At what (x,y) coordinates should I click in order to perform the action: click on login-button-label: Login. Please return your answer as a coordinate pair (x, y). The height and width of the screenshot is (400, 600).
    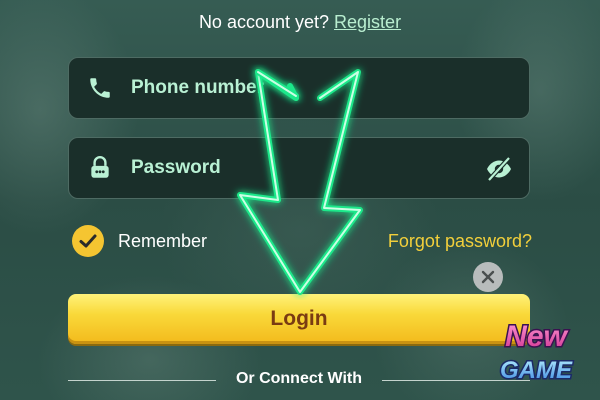
    Looking at the image, I should click on (299, 318).